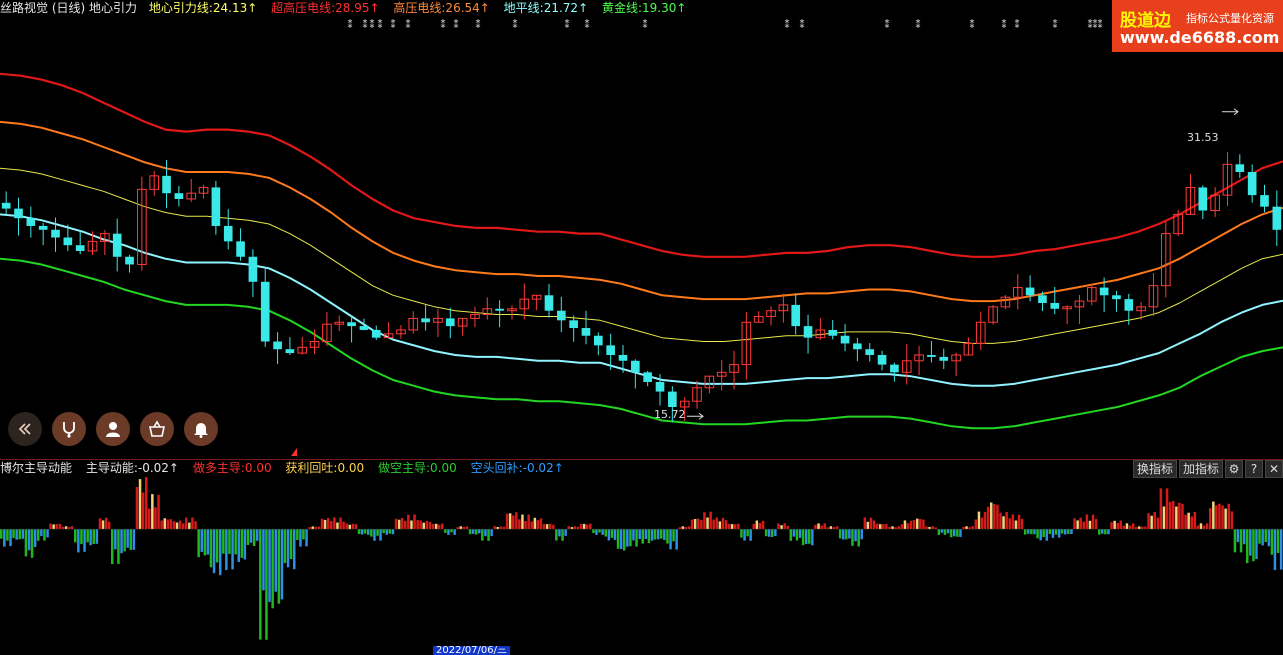 Image resolution: width=1283 pixels, height=655 pixels. I want to click on signal-marker-17: ⁑, so click(972, 24).